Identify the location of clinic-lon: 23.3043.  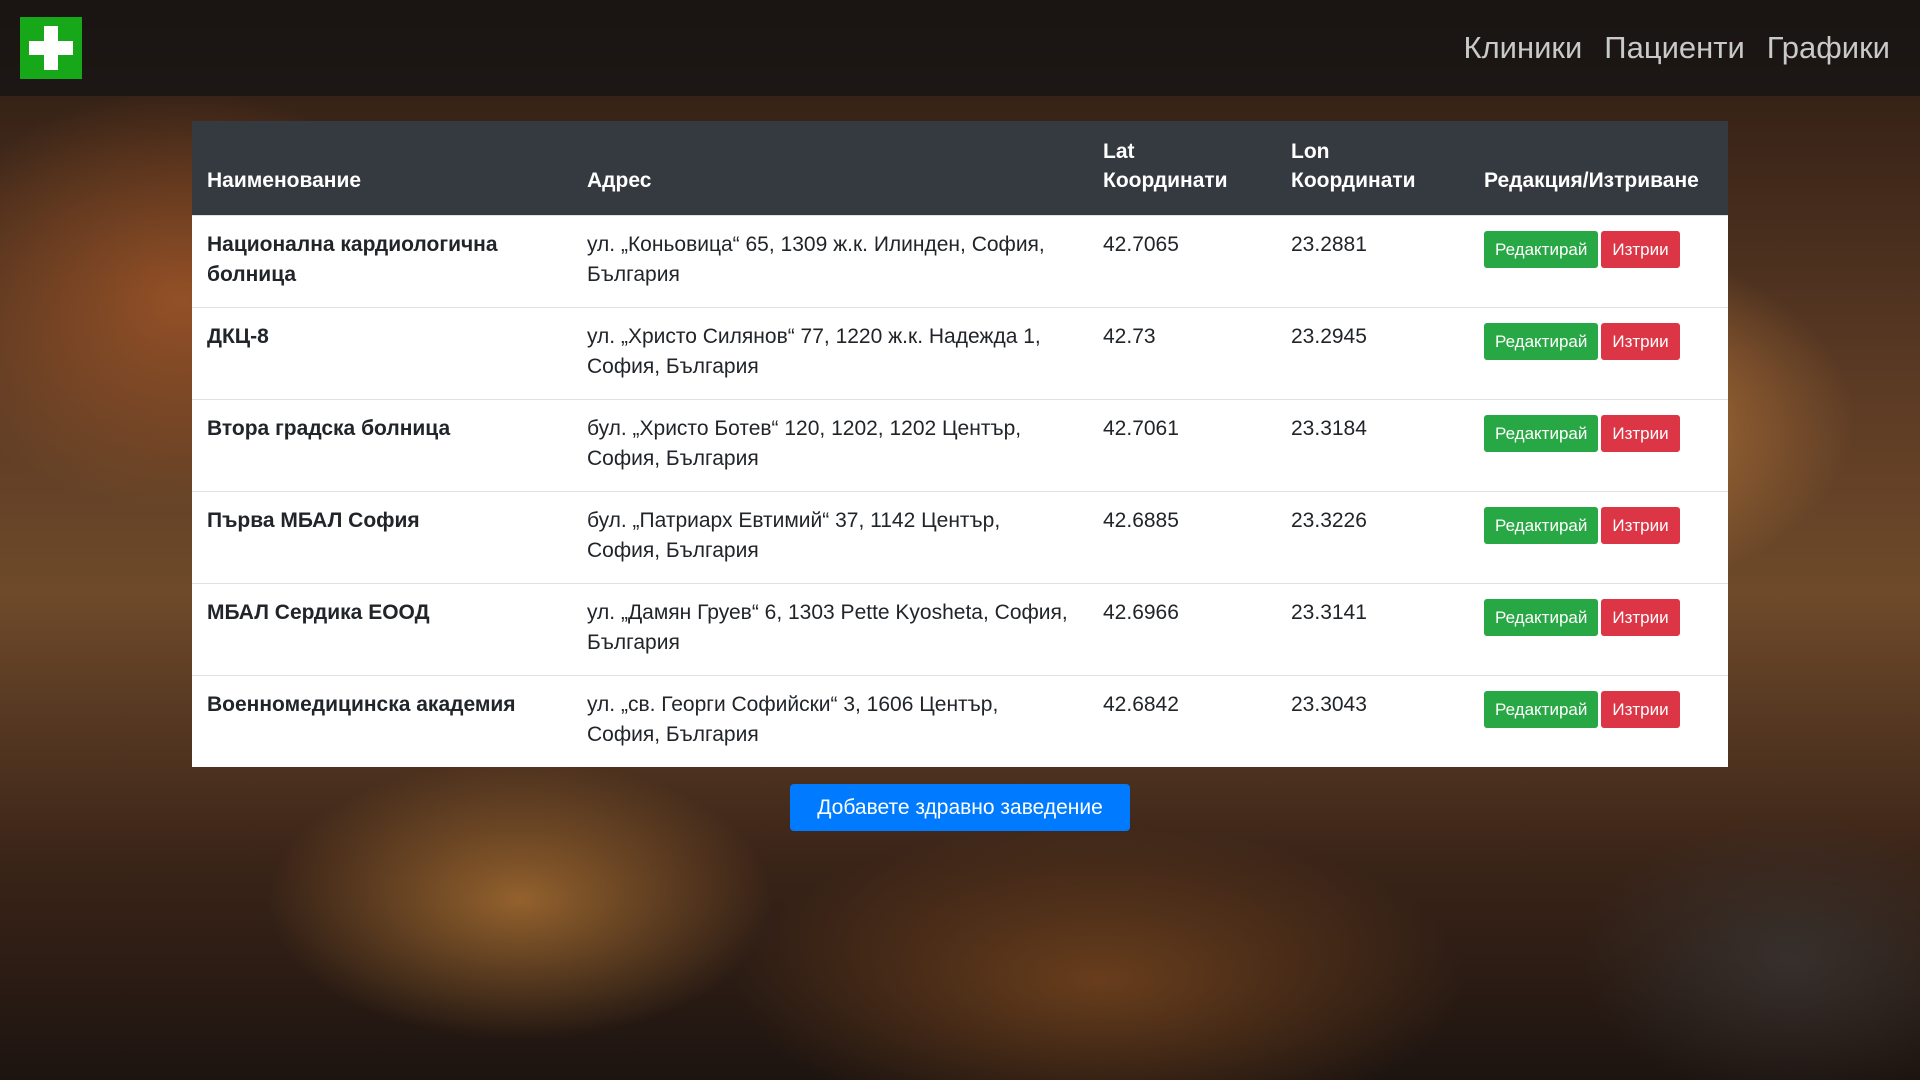
(1372, 721).